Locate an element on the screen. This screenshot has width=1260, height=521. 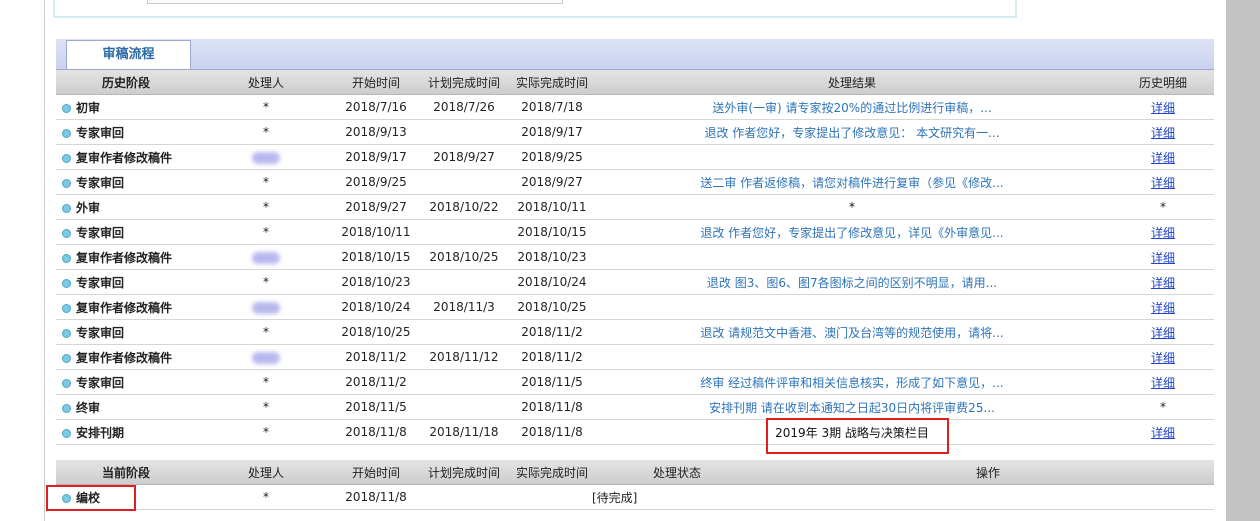
page-gutter is located at coordinates (1243, 260).